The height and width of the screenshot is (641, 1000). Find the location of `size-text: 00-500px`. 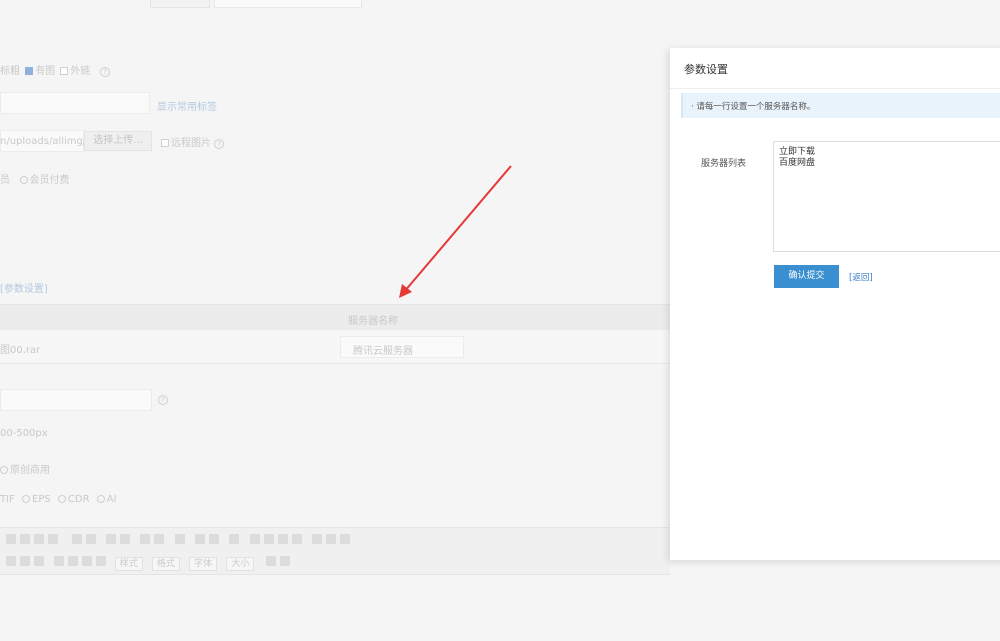

size-text: 00-500px is located at coordinates (24, 433).